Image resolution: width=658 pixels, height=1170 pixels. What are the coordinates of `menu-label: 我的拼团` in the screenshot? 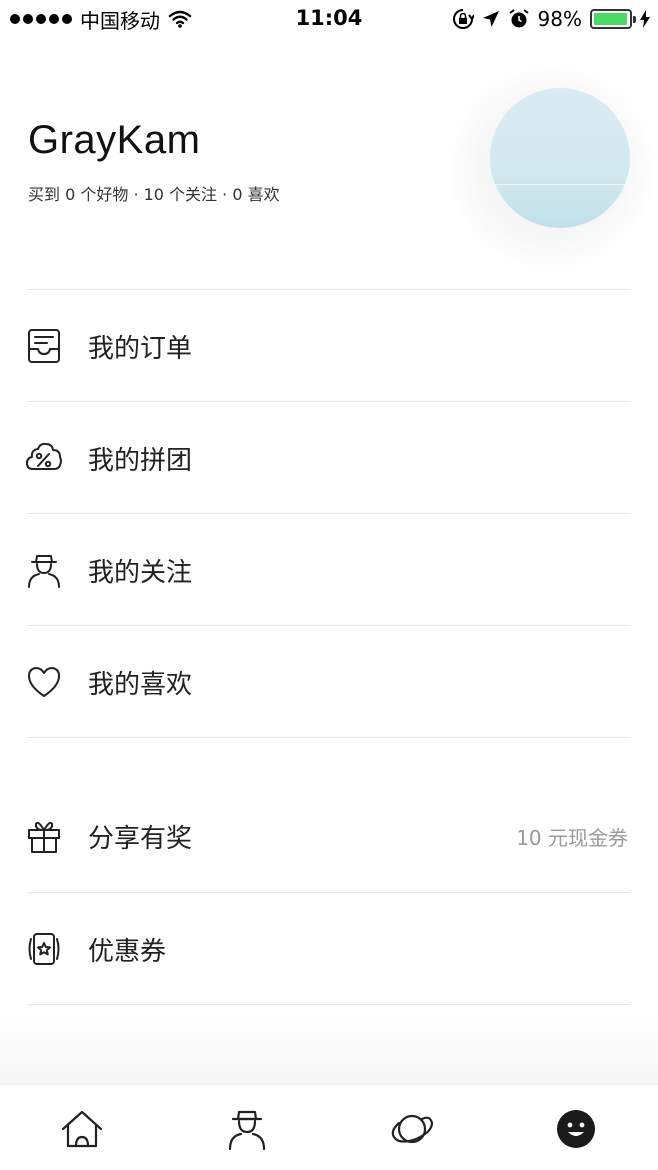 It's located at (140, 460).